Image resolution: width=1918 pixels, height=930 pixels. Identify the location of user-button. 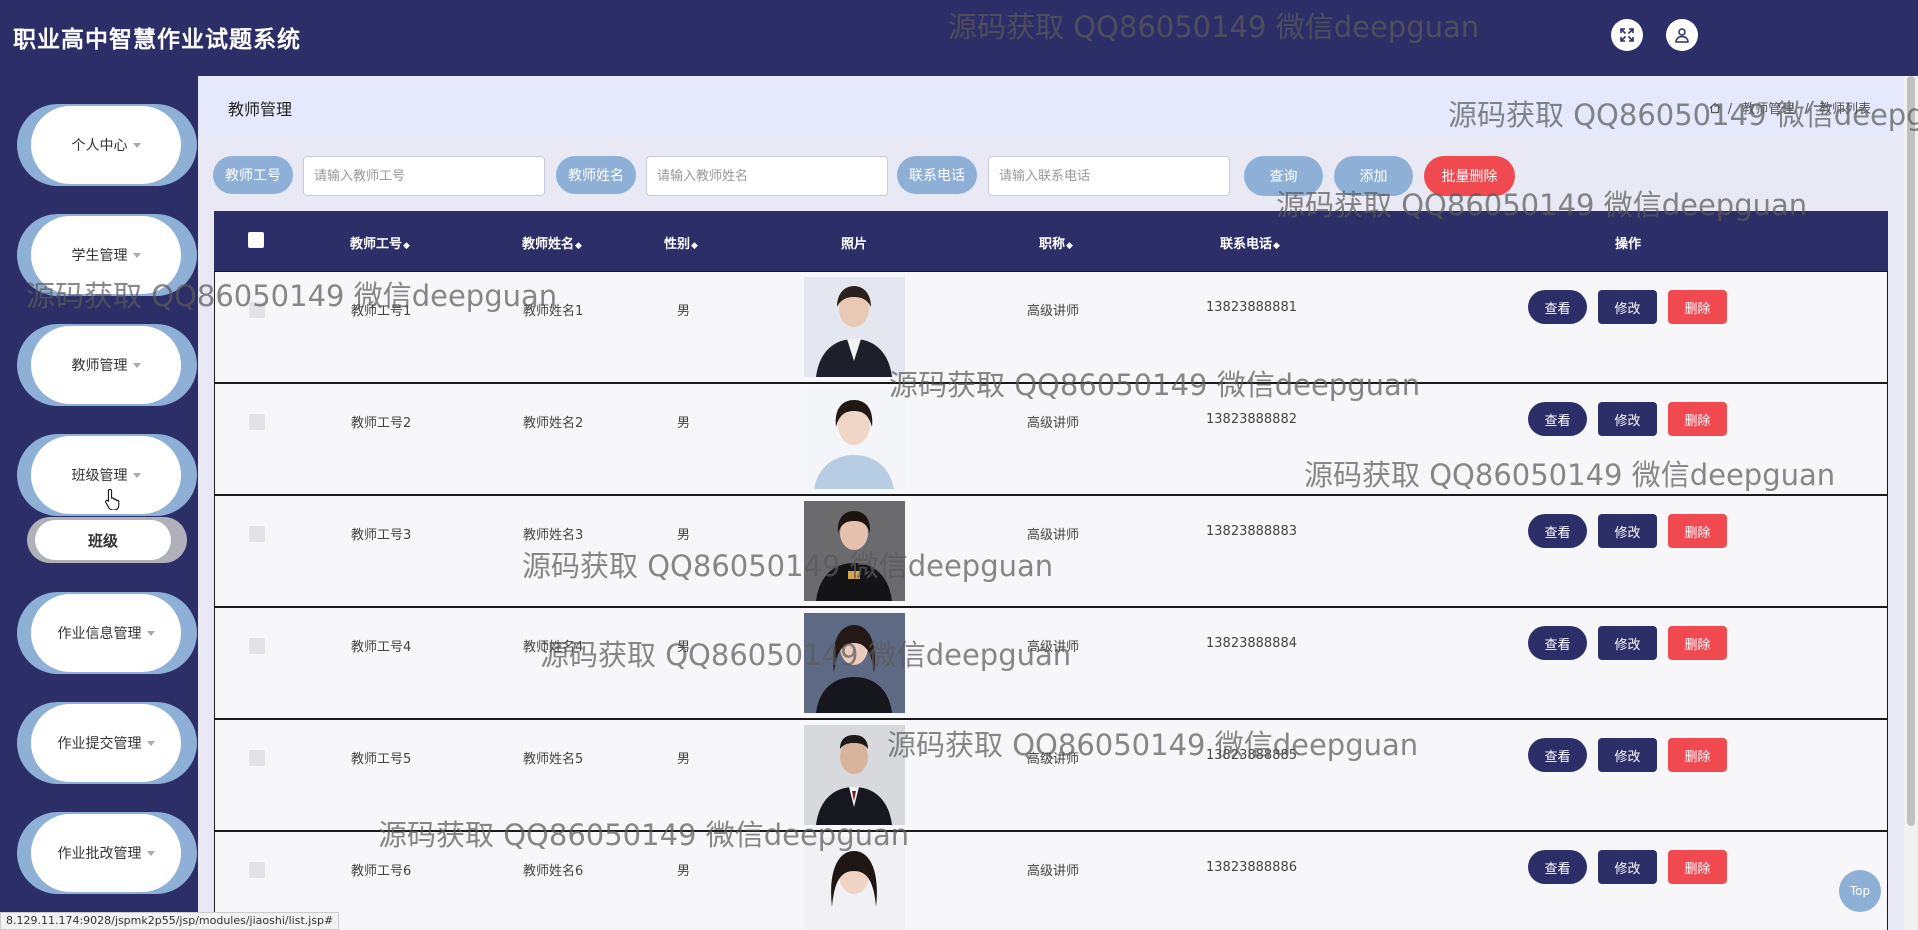
(1682, 35).